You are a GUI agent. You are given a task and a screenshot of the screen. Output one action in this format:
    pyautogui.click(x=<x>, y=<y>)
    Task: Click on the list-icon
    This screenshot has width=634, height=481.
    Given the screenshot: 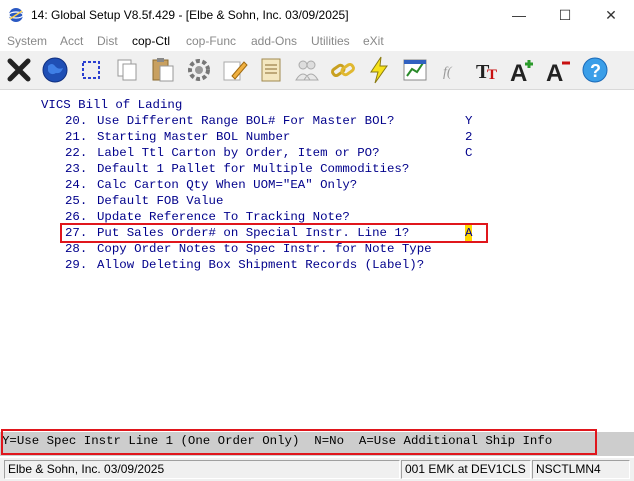 What is the action you would take?
    pyautogui.click(x=271, y=70)
    